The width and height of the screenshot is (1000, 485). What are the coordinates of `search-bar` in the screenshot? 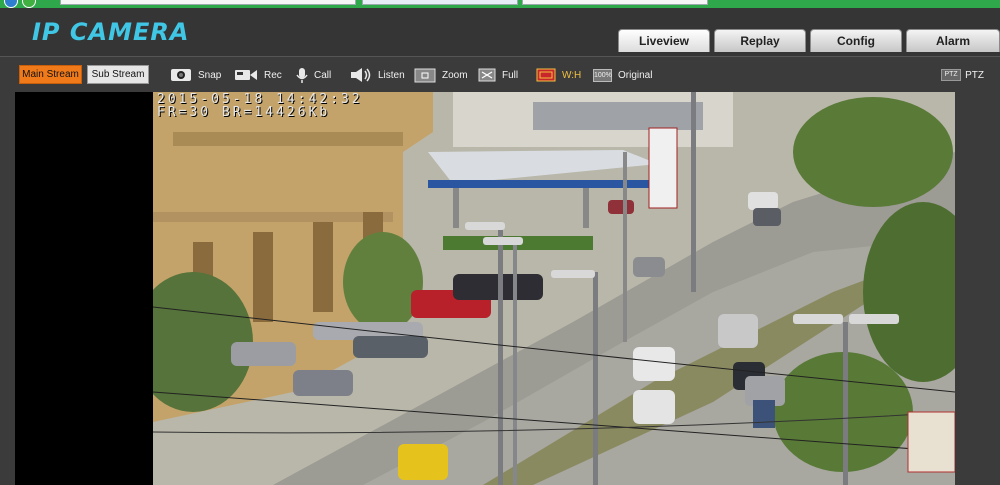 It's located at (615, 2).